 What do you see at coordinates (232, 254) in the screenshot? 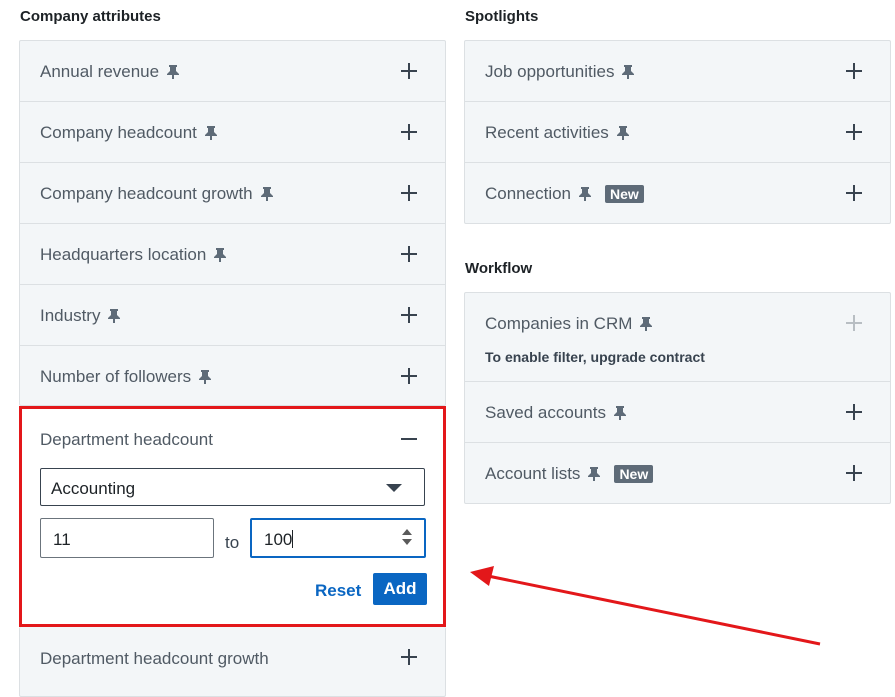
I see `filter-row-headquarters-location: Headquarters location` at bounding box center [232, 254].